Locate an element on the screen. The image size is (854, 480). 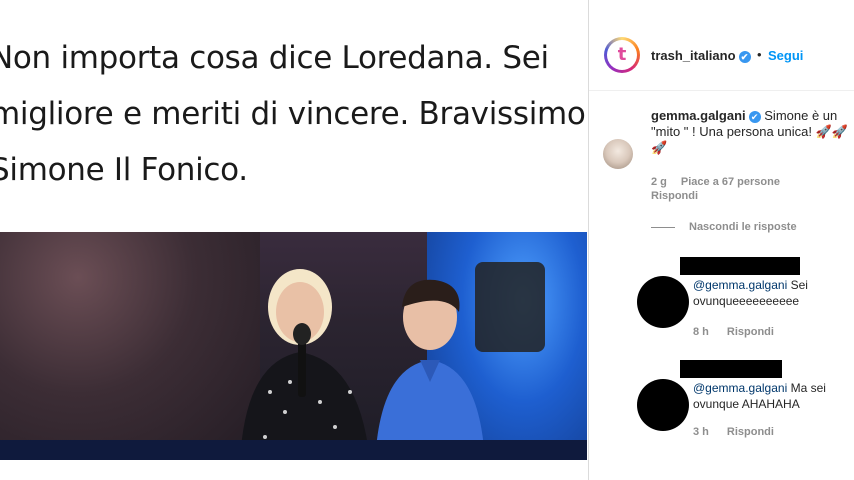
comment-reply-button: Rispondi is located at coordinates (674, 196).